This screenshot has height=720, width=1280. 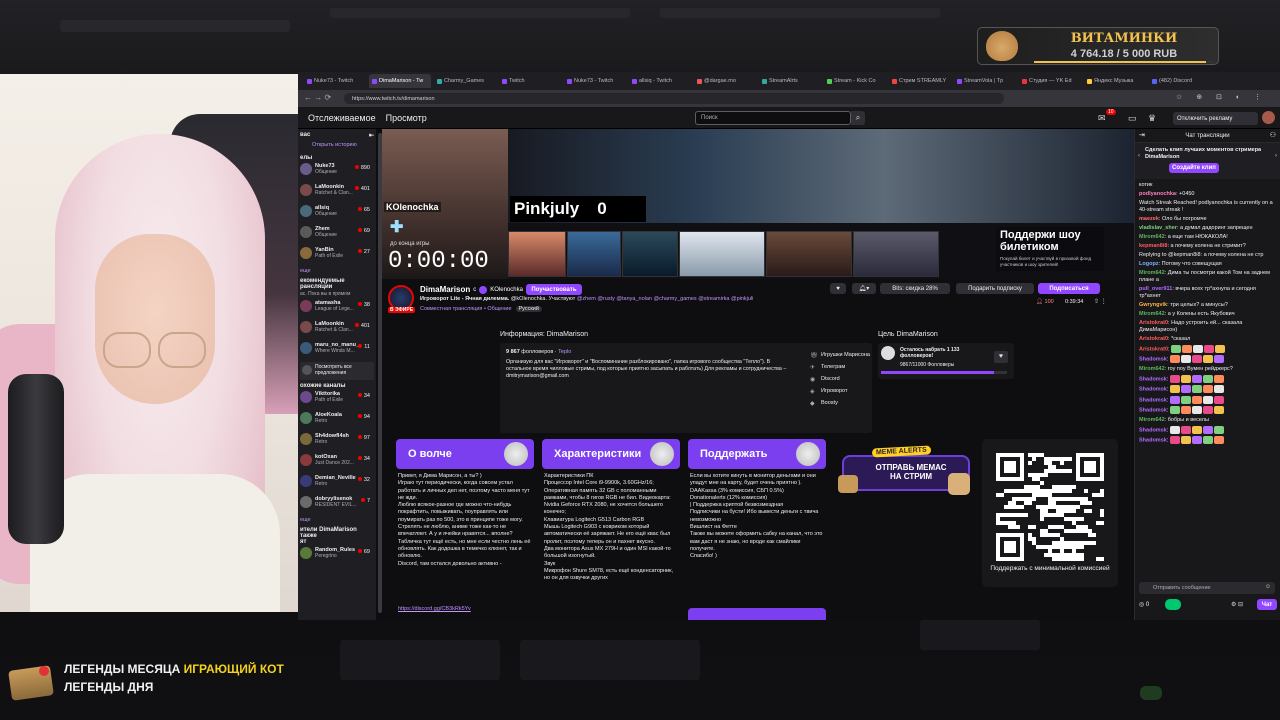 What do you see at coordinates (1268, 587) in the screenshot?
I see `emote-picker-icon: ☺` at bounding box center [1268, 587].